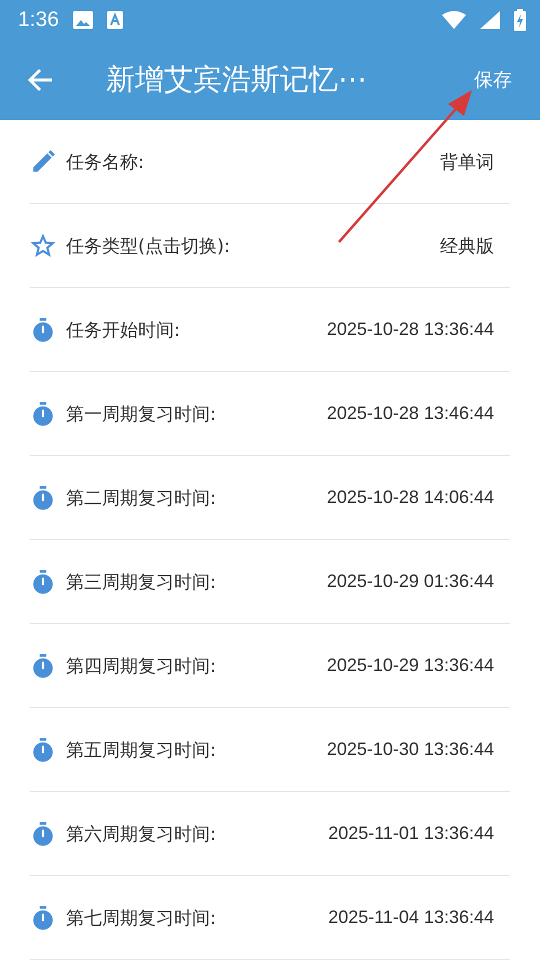 The image size is (540, 960). What do you see at coordinates (82, 20) in the screenshot?
I see `image-icon` at bounding box center [82, 20].